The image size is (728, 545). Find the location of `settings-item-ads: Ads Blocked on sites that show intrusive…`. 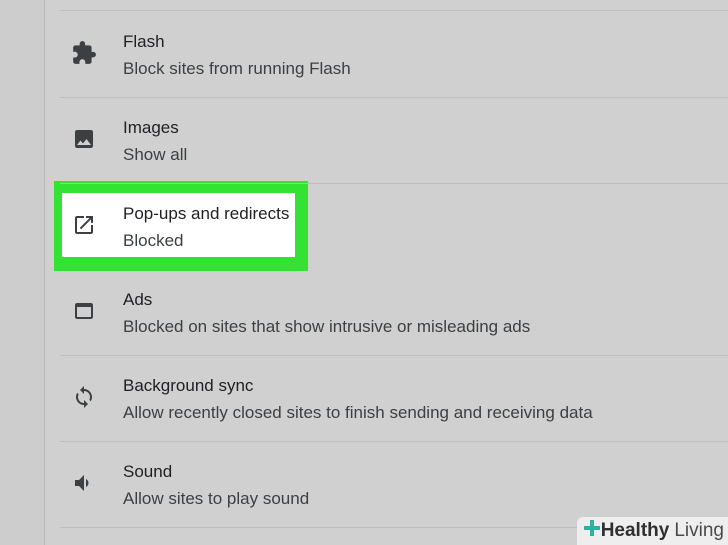

settings-item-ads: Ads Blocked on sites that show intrusive… is located at coordinates (386, 313).